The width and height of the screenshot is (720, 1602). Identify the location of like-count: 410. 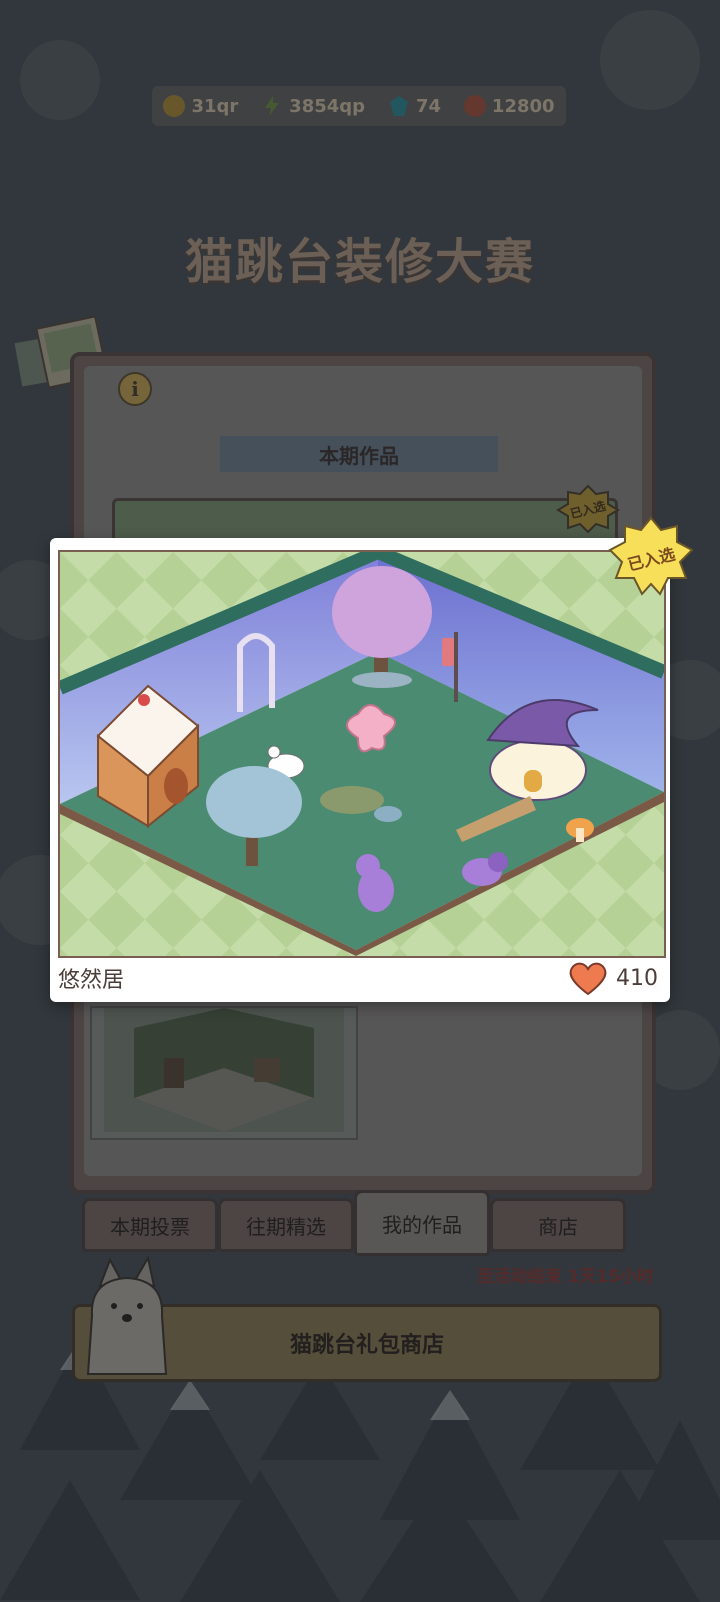
(637, 978).